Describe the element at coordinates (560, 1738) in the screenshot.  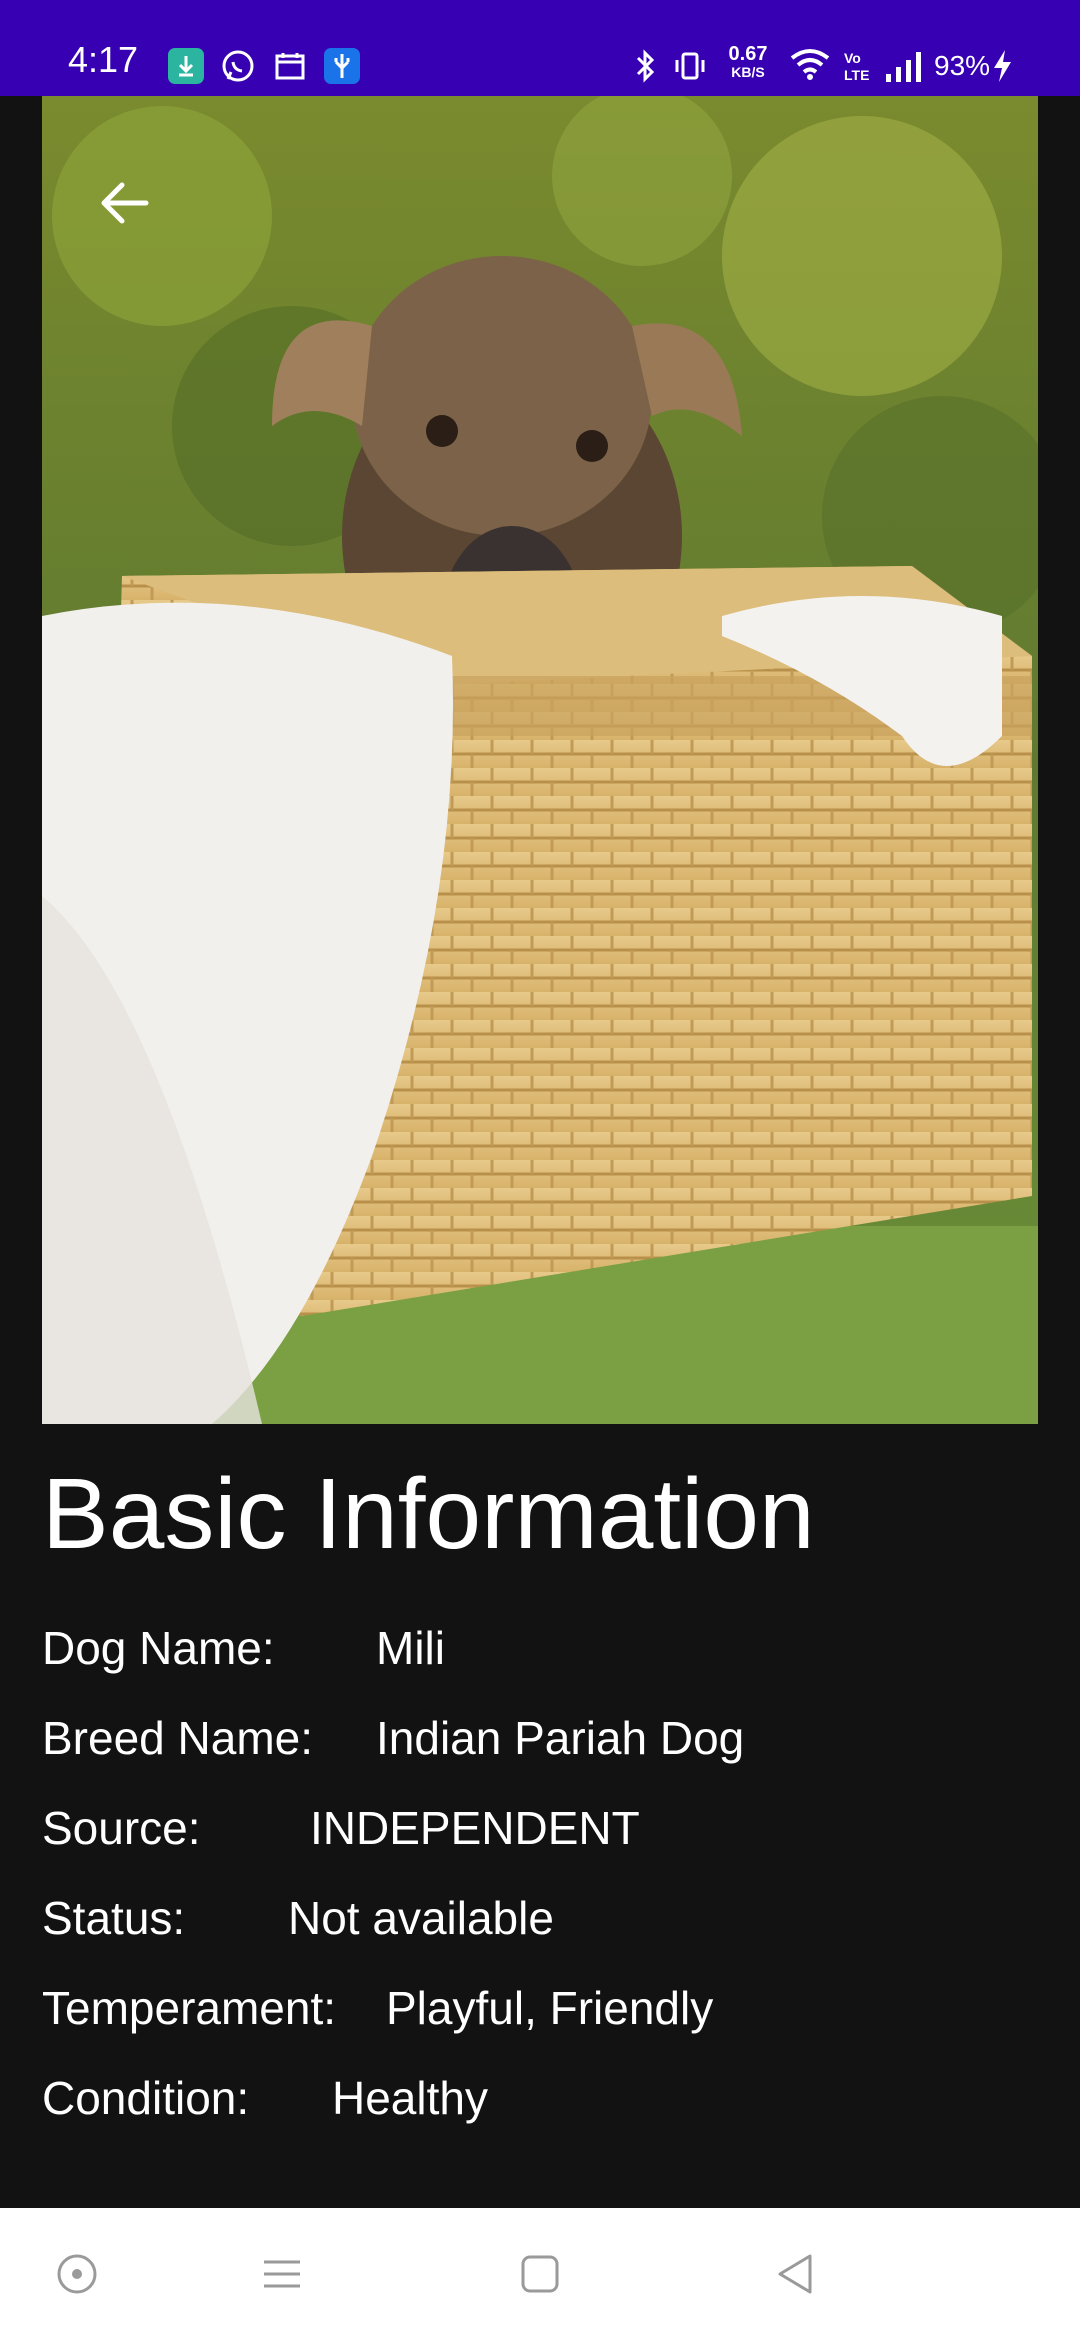
I see `breed-name-value: Indian Pariah Dog` at that location.